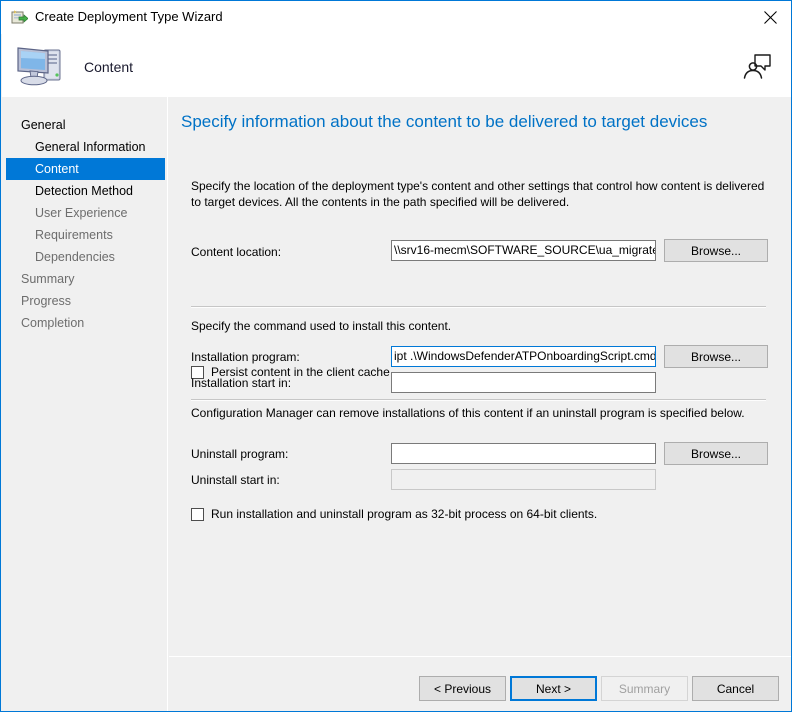 The image size is (792, 712). Describe the element at coordinates (84, 257) in the screenshot. I see `sidebar-item-dependencies: Dependencies` at that location.